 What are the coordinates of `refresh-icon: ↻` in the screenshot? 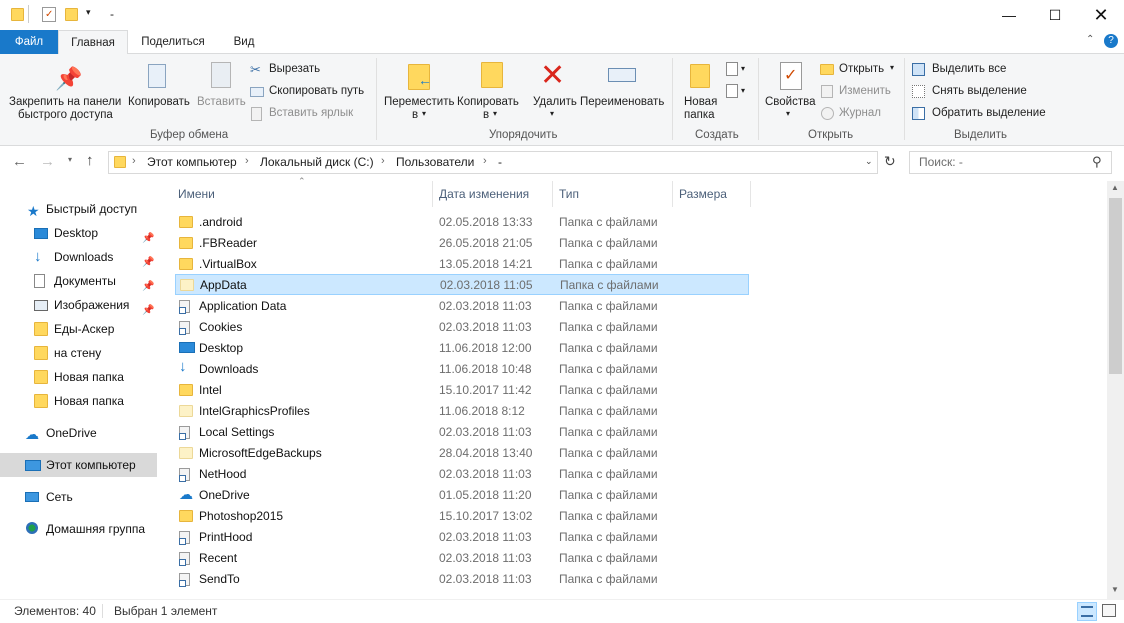 It's located at (890, 161).